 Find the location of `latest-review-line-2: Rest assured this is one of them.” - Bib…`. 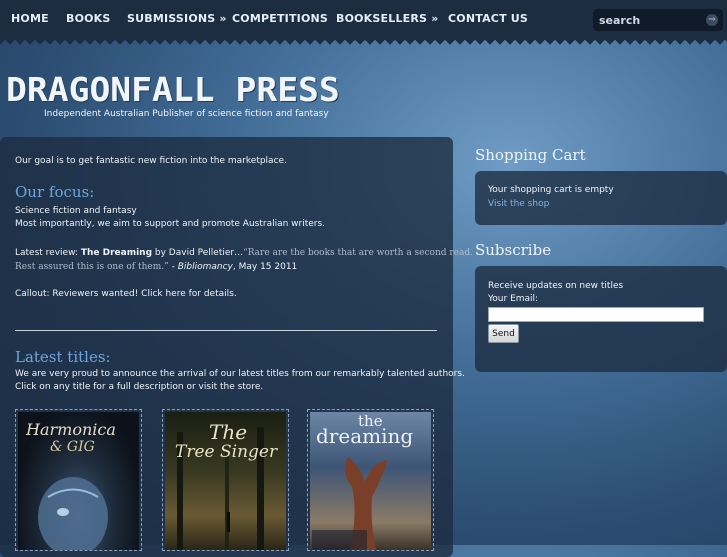

latest-review-line-2: Rest assured this is one of them.” - Bib… is located at coordinates (156, 267).